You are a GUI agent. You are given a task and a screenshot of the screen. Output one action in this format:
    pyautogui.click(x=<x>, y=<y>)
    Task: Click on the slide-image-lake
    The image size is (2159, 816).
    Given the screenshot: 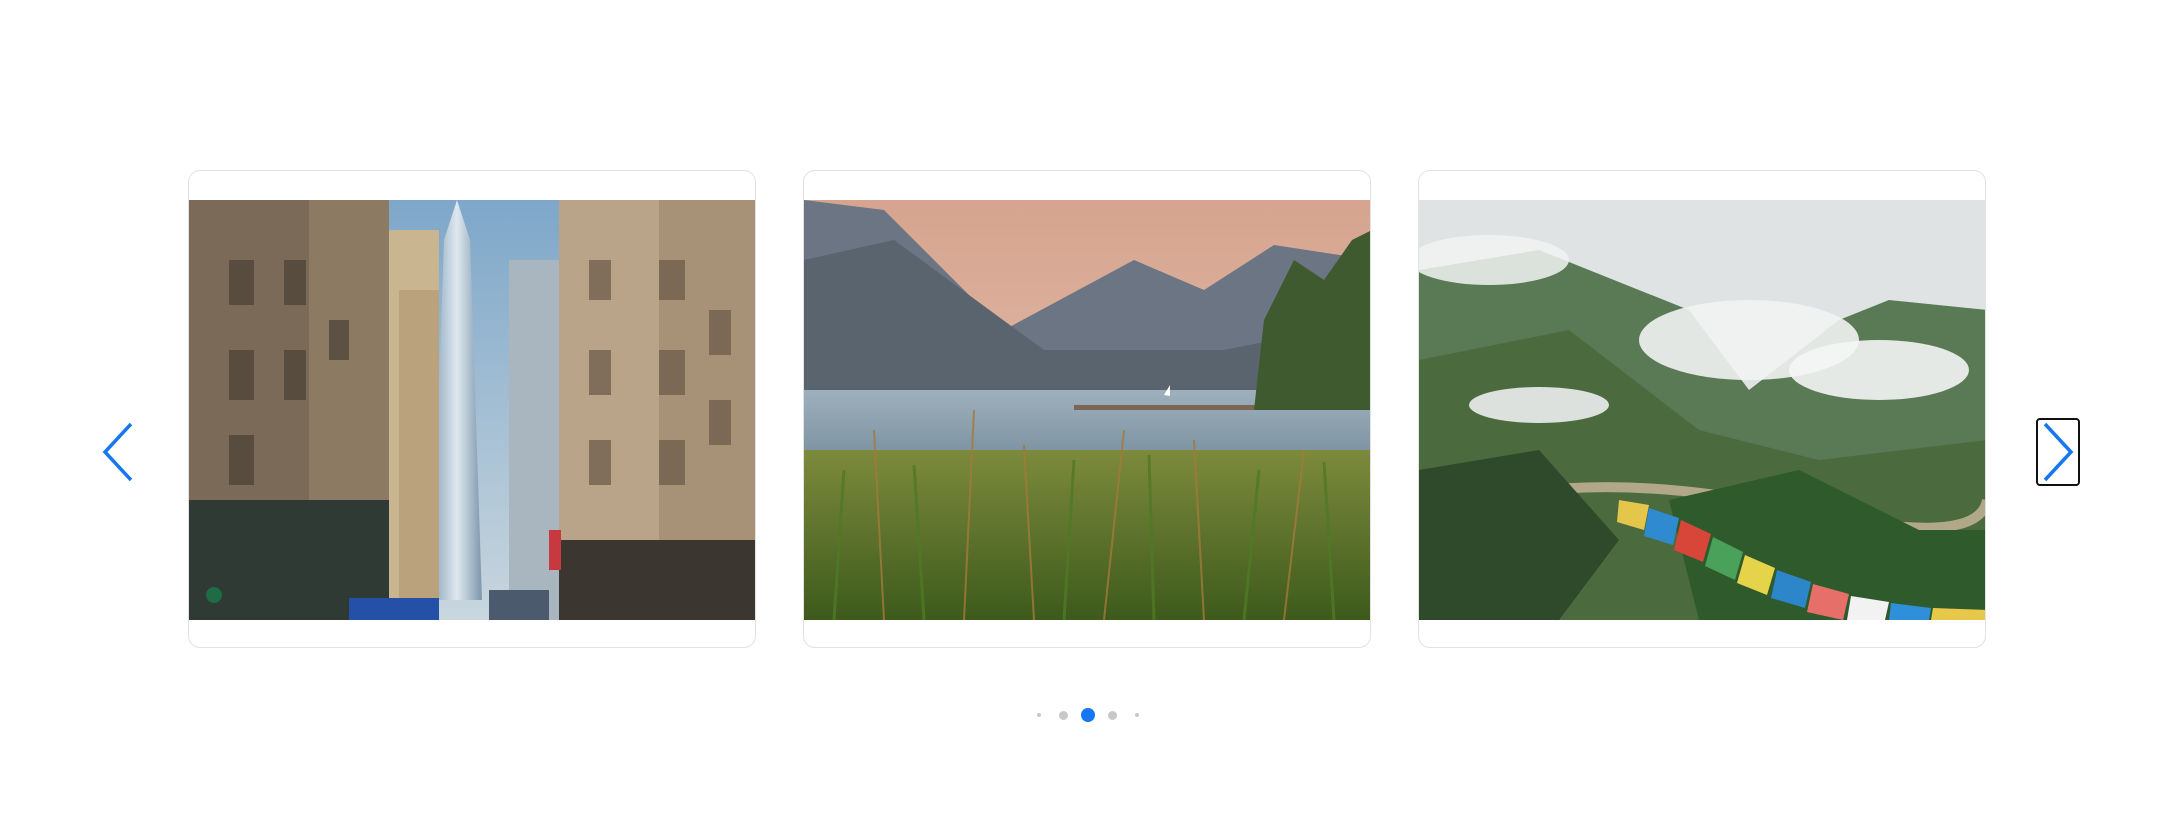 What is the action you would take?
    pyautogui.click(x=1087, y=410)
    